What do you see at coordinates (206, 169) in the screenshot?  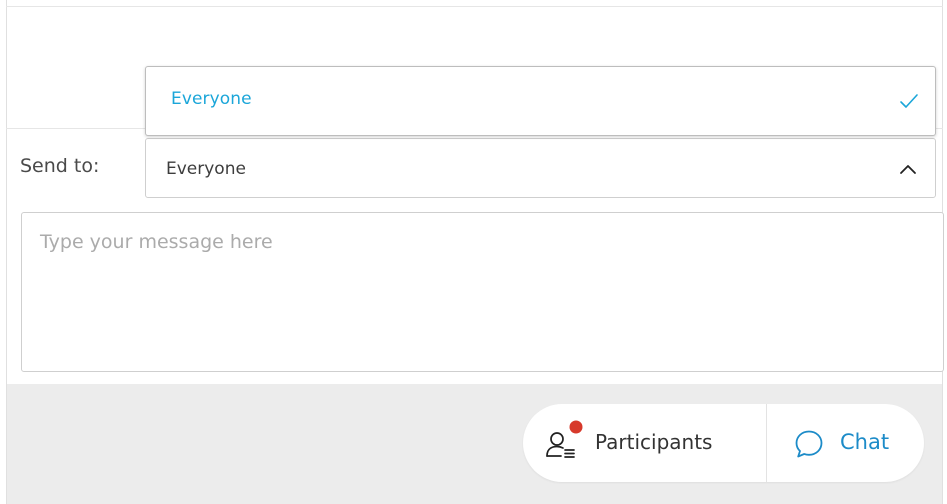 I see `send-to-selected-value: Everyone` at bounding box center [206, 169].